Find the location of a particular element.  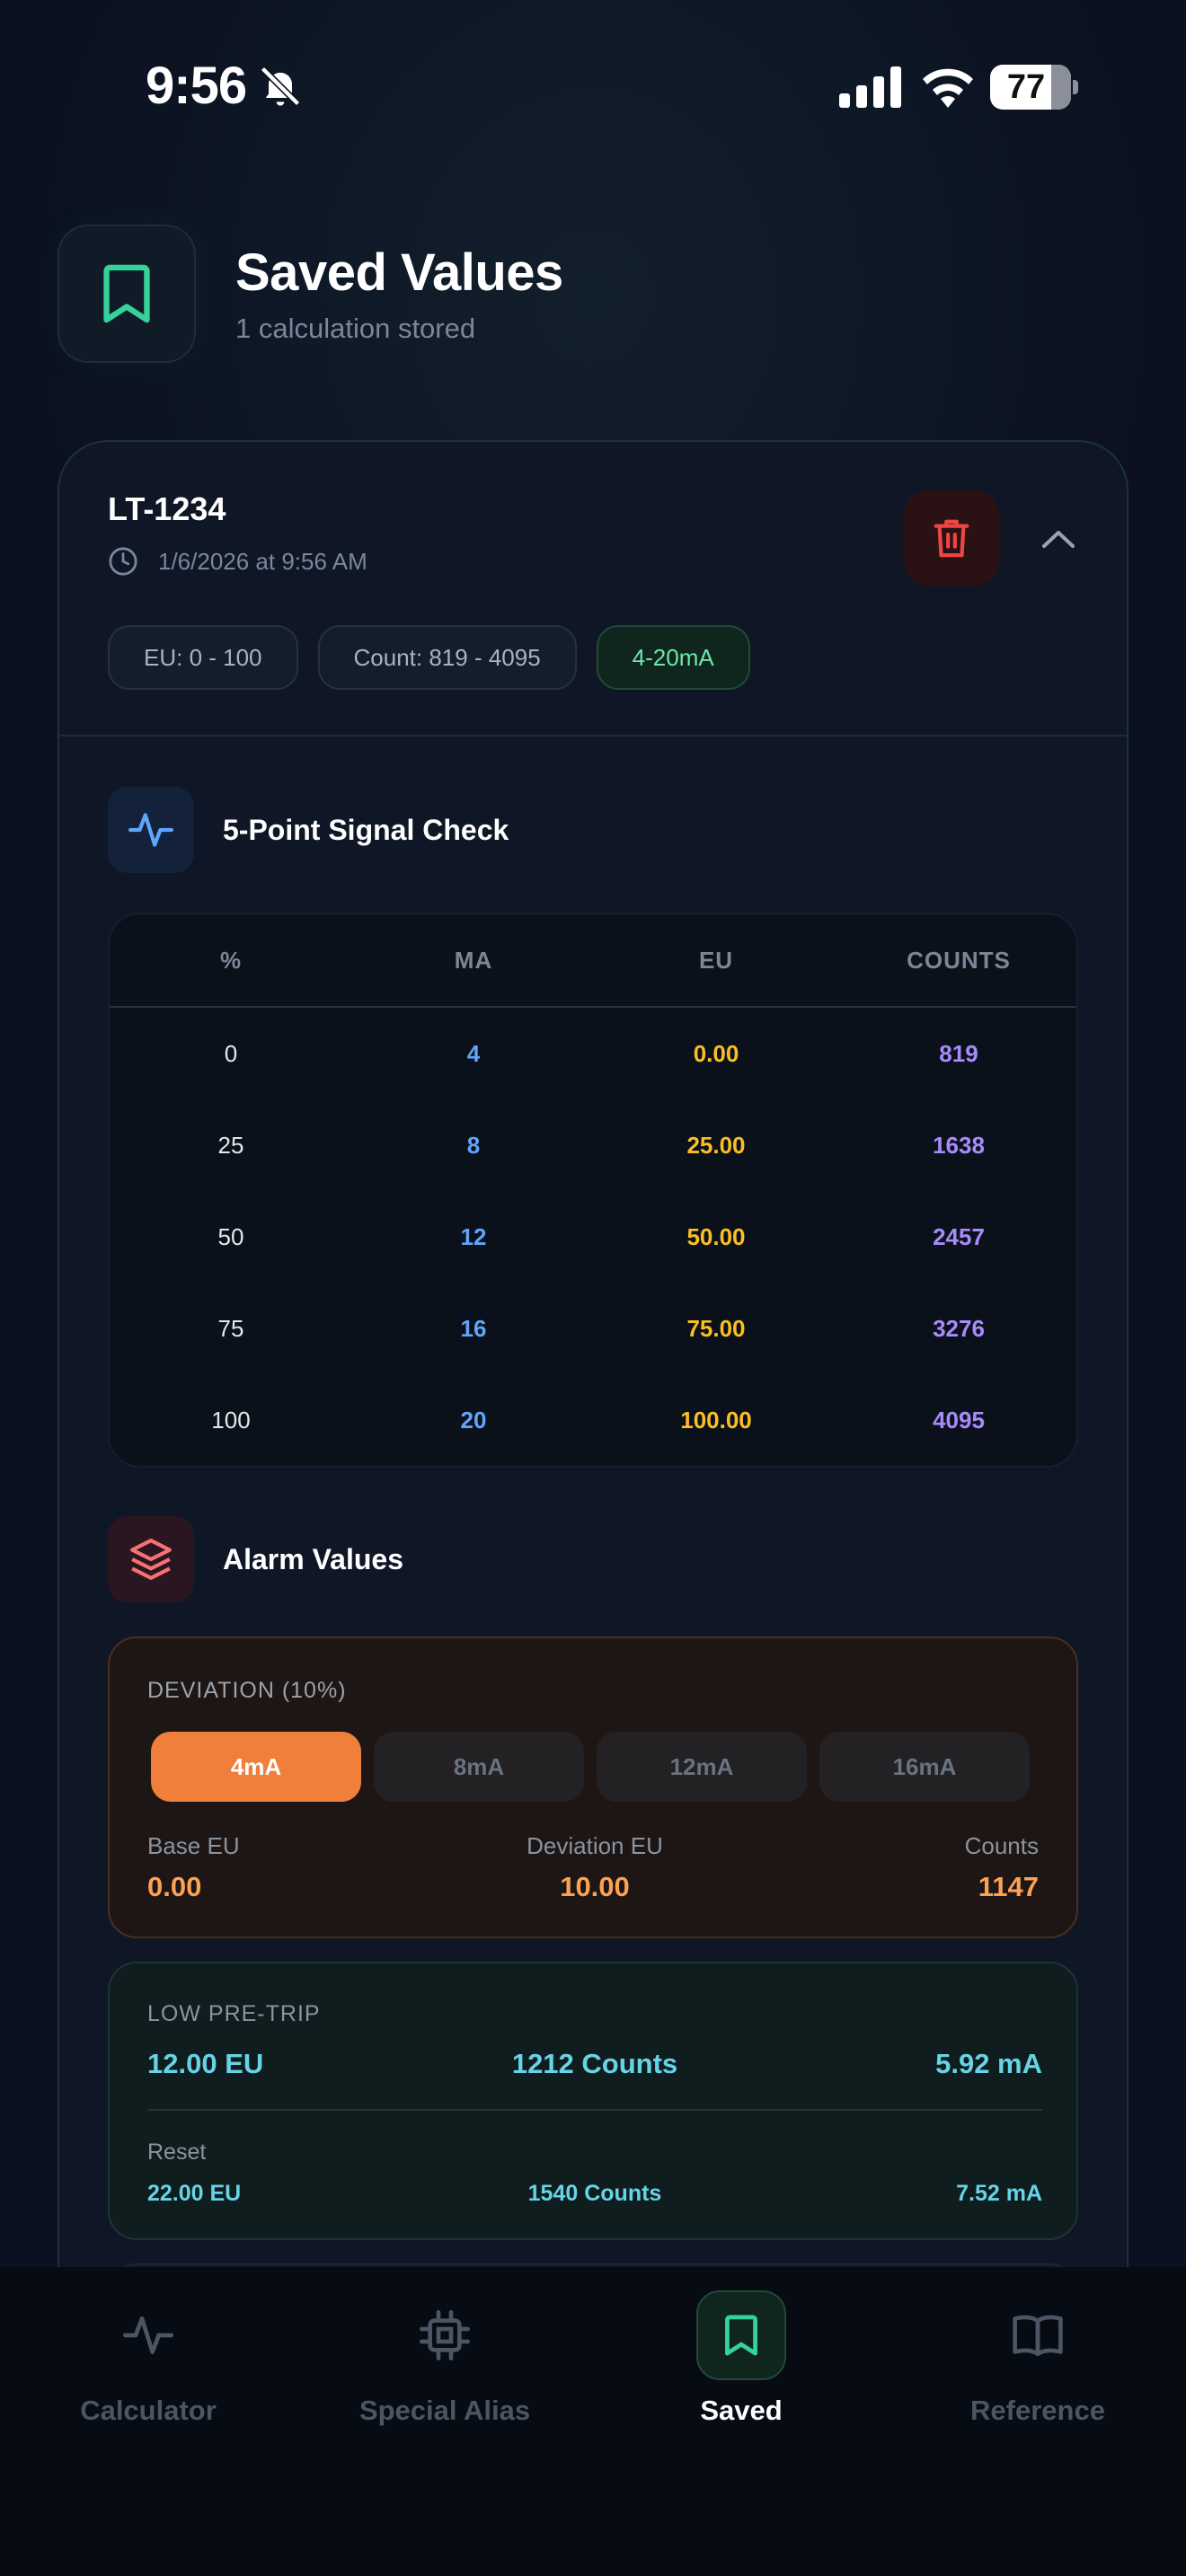

tab-saved-icon-box is located at coordinates (741, 2335).